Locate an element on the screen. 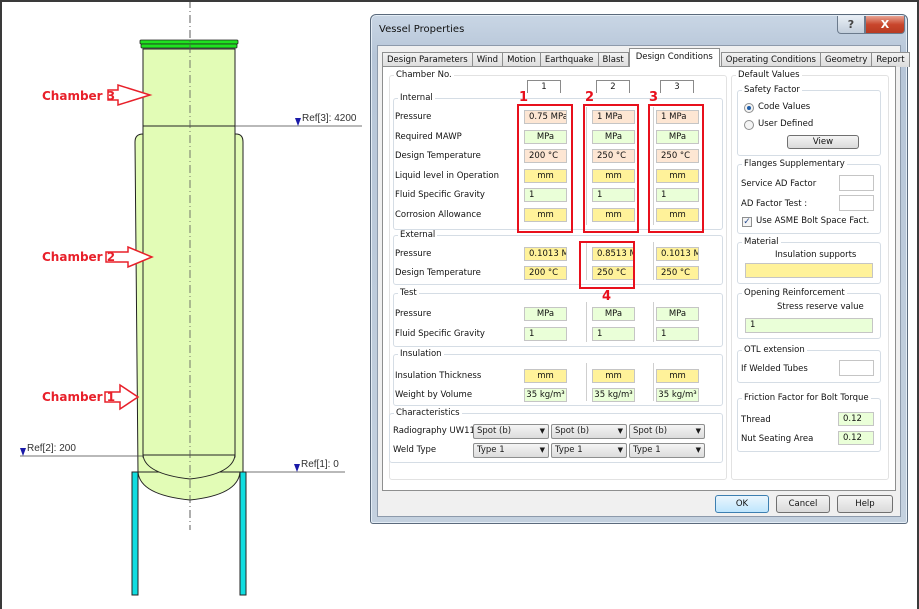  tab-design-conditions: Design Conditions is located at coordinates (674, 57).